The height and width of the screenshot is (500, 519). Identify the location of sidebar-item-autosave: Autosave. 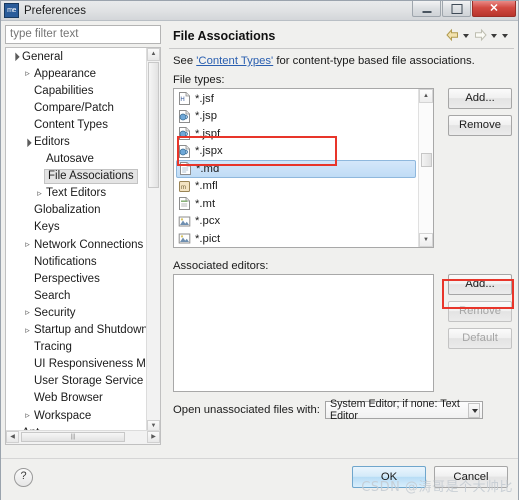
(77, 159).